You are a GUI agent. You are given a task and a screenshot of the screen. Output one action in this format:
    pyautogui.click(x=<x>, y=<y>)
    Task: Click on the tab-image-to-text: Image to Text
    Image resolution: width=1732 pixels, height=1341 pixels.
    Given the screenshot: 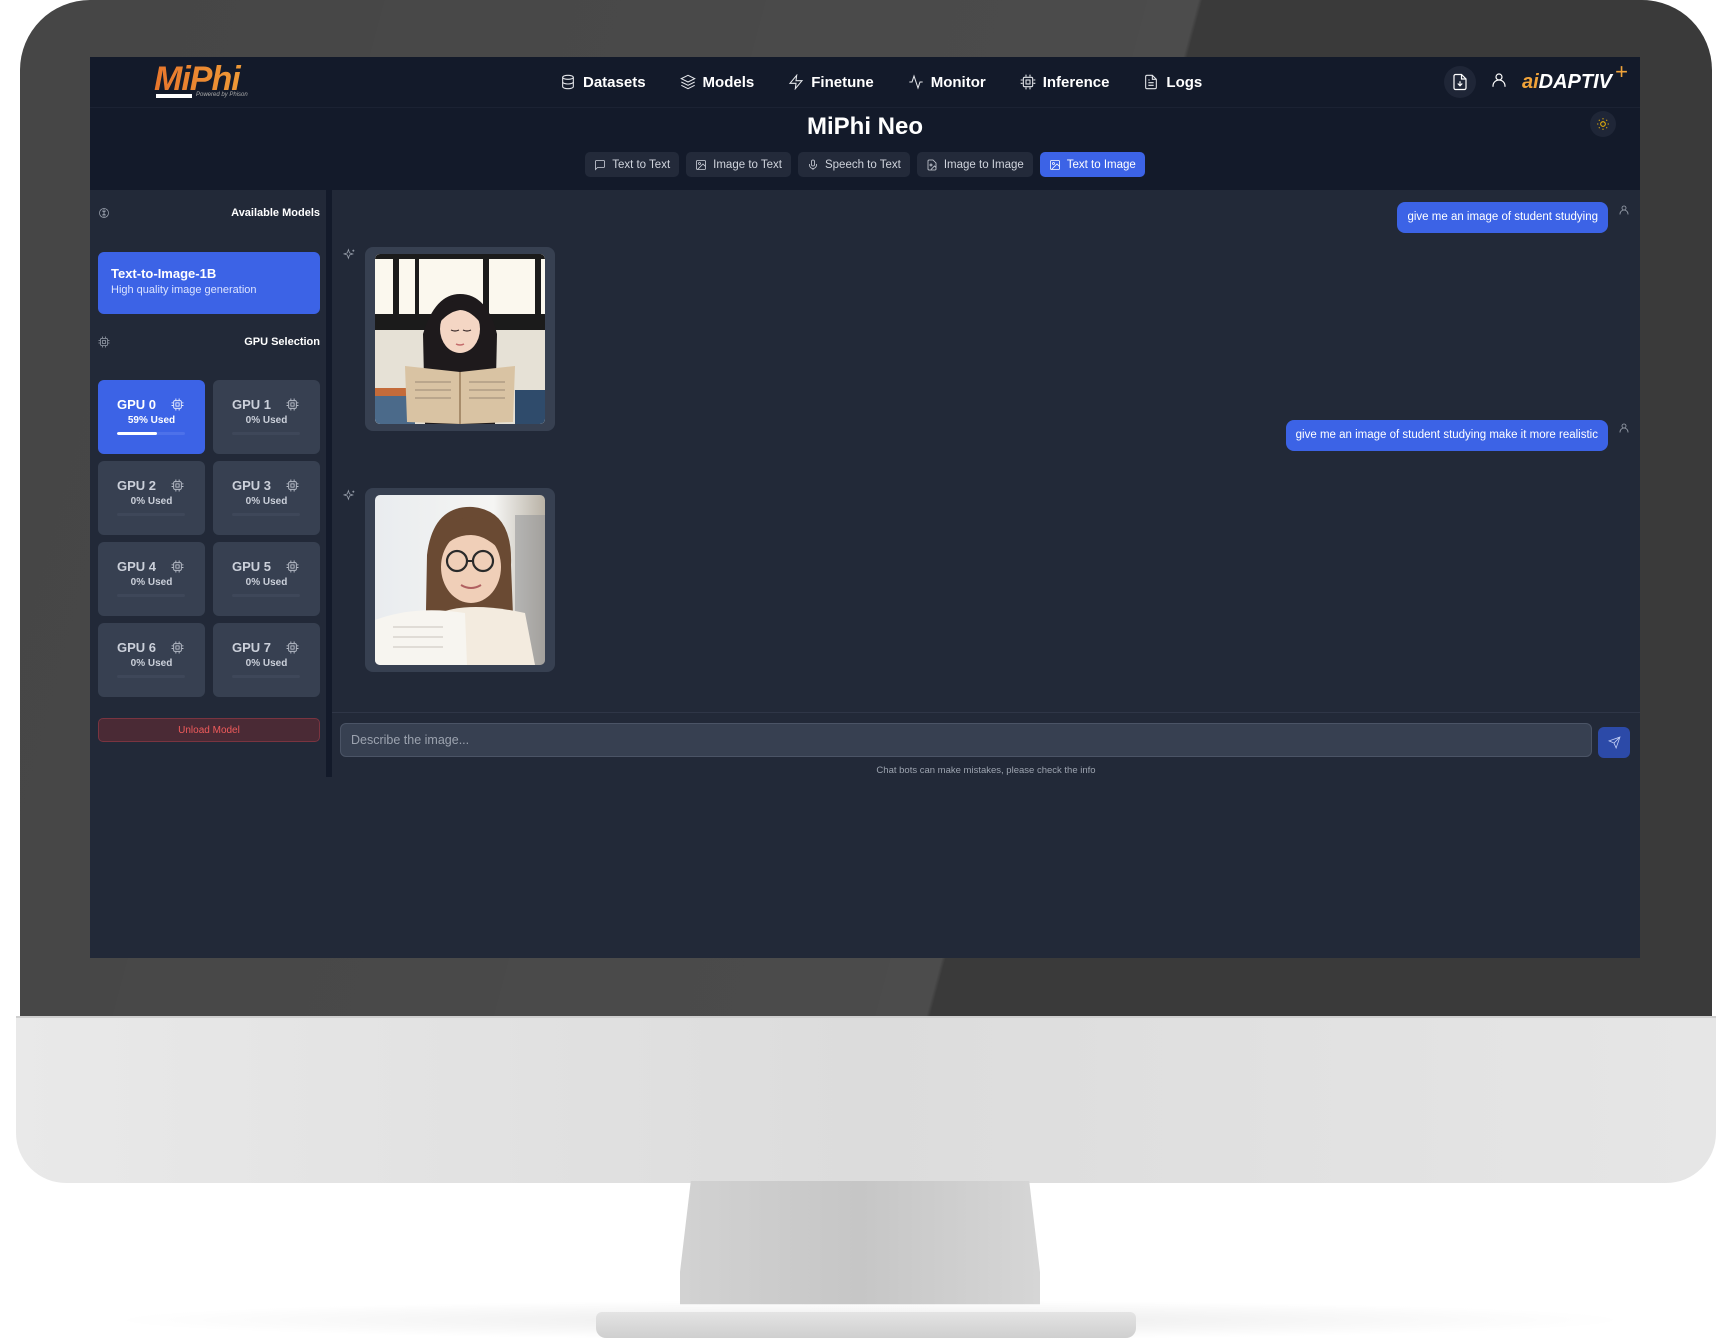 What is the action you would take?
    pyautogui.click(x=738, y=164)
    